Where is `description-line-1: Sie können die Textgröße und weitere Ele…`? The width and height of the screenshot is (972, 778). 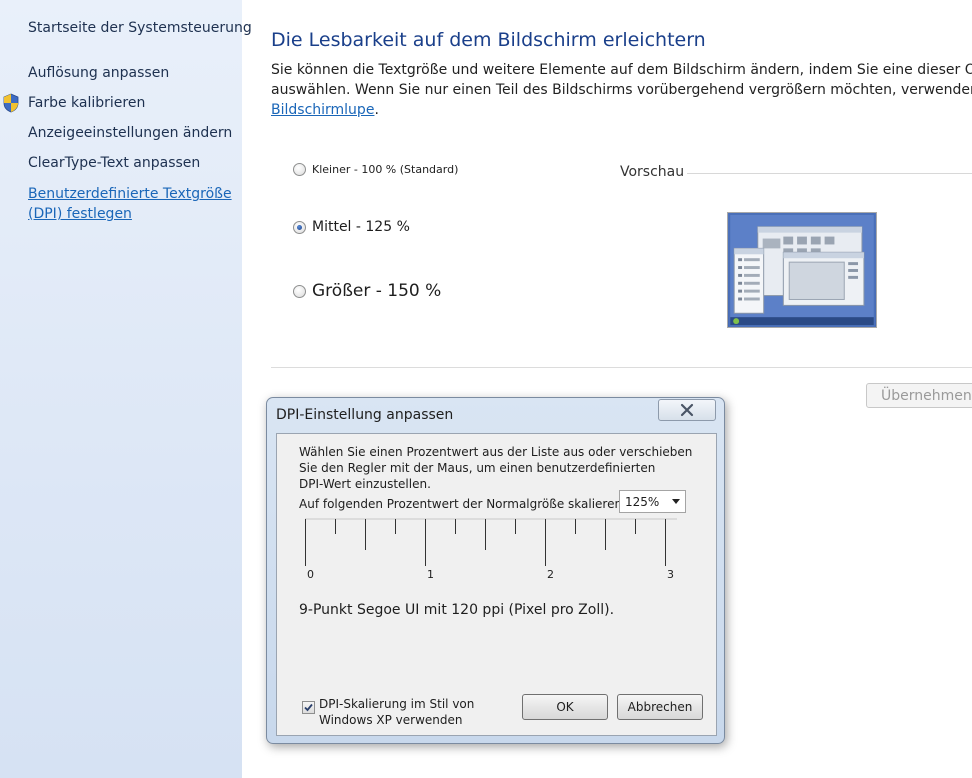 description-line-1: Sie können die Textgröße und weitere Ele… is located at coordinates (621, 70).